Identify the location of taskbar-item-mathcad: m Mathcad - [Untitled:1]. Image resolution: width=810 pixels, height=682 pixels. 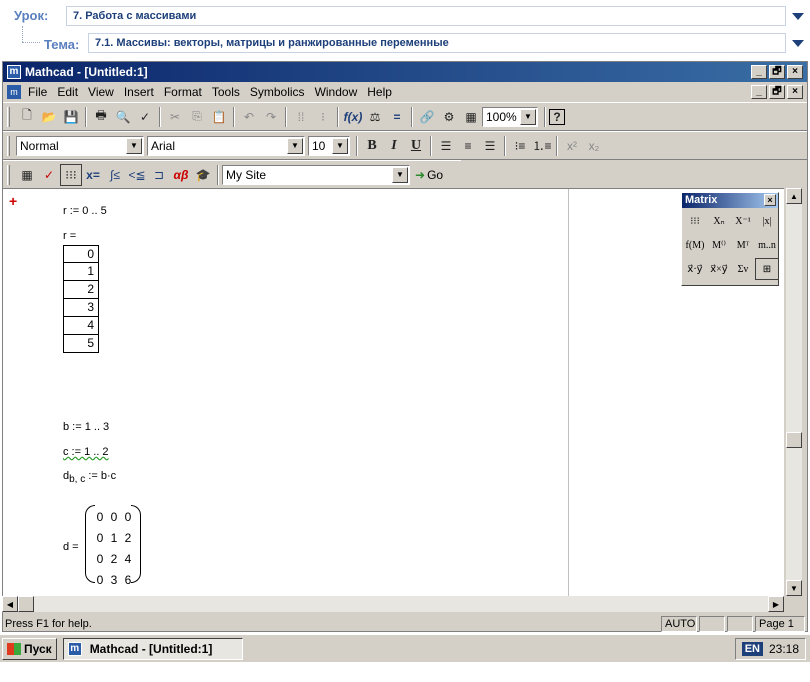
(152, 648).